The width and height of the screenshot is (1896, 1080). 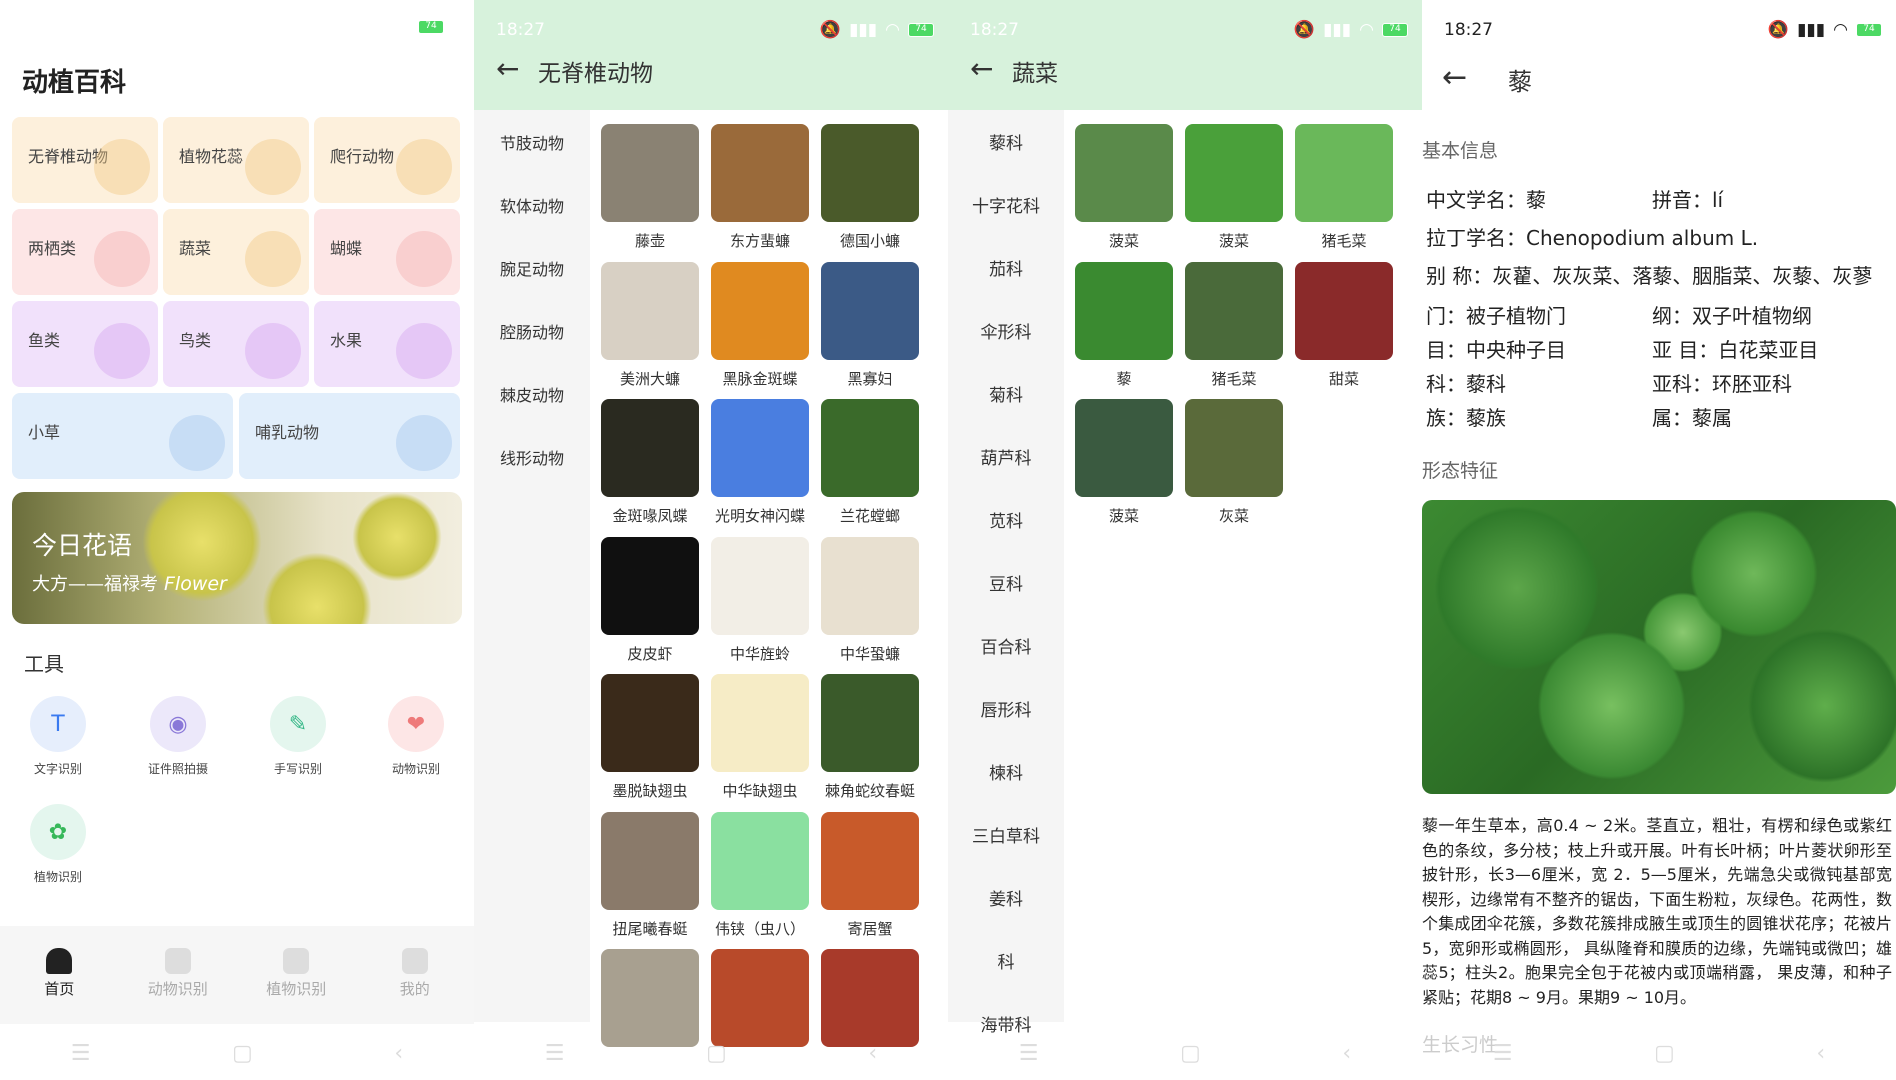 I want to click on wifi-icon: ◠, so click(x=892, y=30).